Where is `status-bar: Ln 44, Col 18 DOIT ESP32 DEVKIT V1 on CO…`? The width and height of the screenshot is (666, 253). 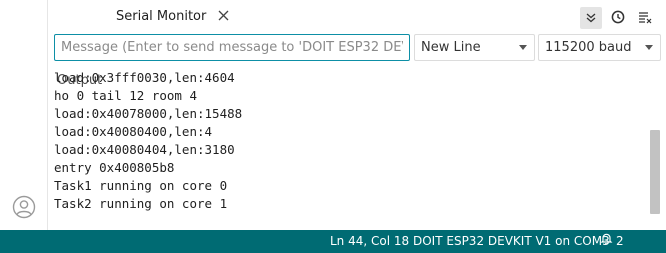
status-bar: Ln 44, Col 18 DOIT ESP32 DEVKIT V1 on CO… is located at coordinates (333, 241).